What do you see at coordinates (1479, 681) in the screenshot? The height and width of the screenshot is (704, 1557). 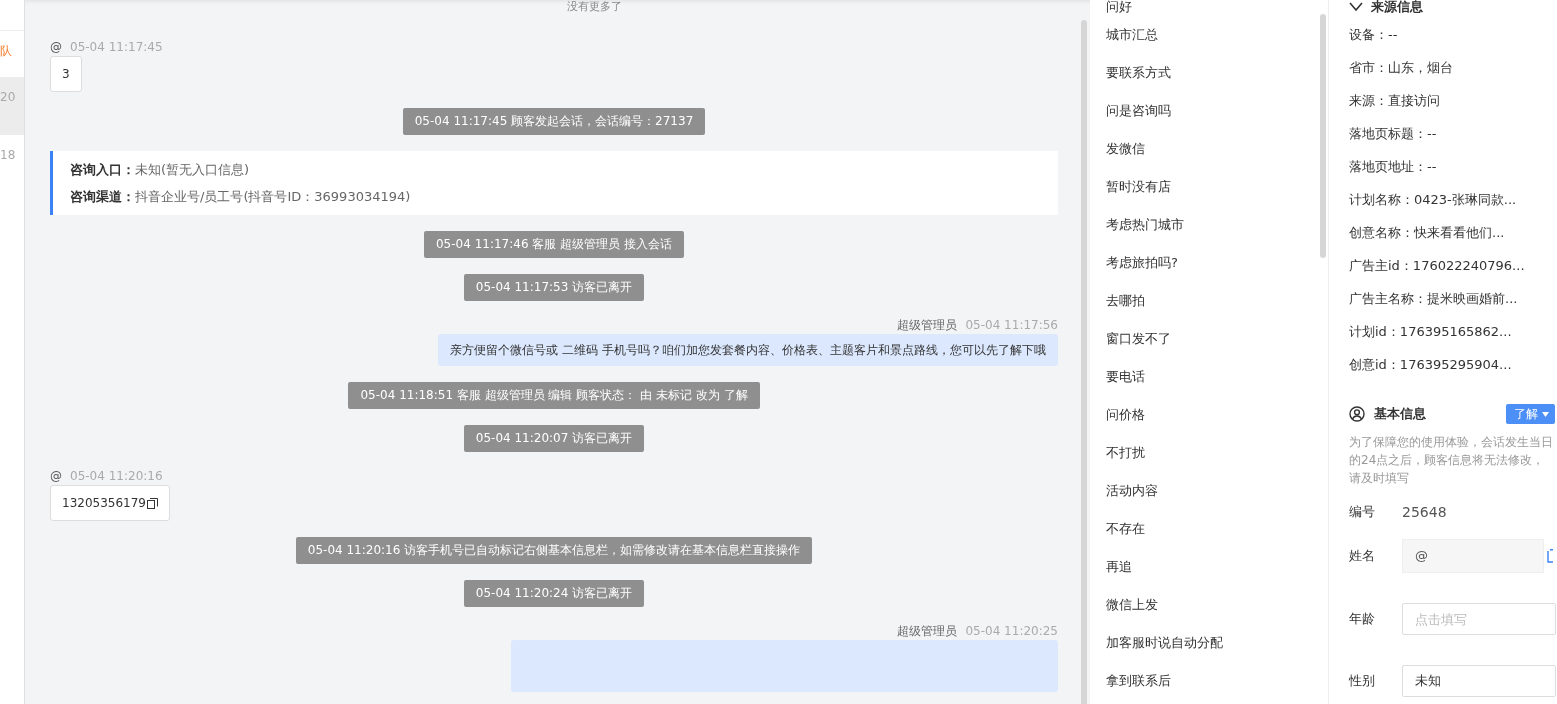 I see `input-field: 未知` at bounding box center [1479, 681].